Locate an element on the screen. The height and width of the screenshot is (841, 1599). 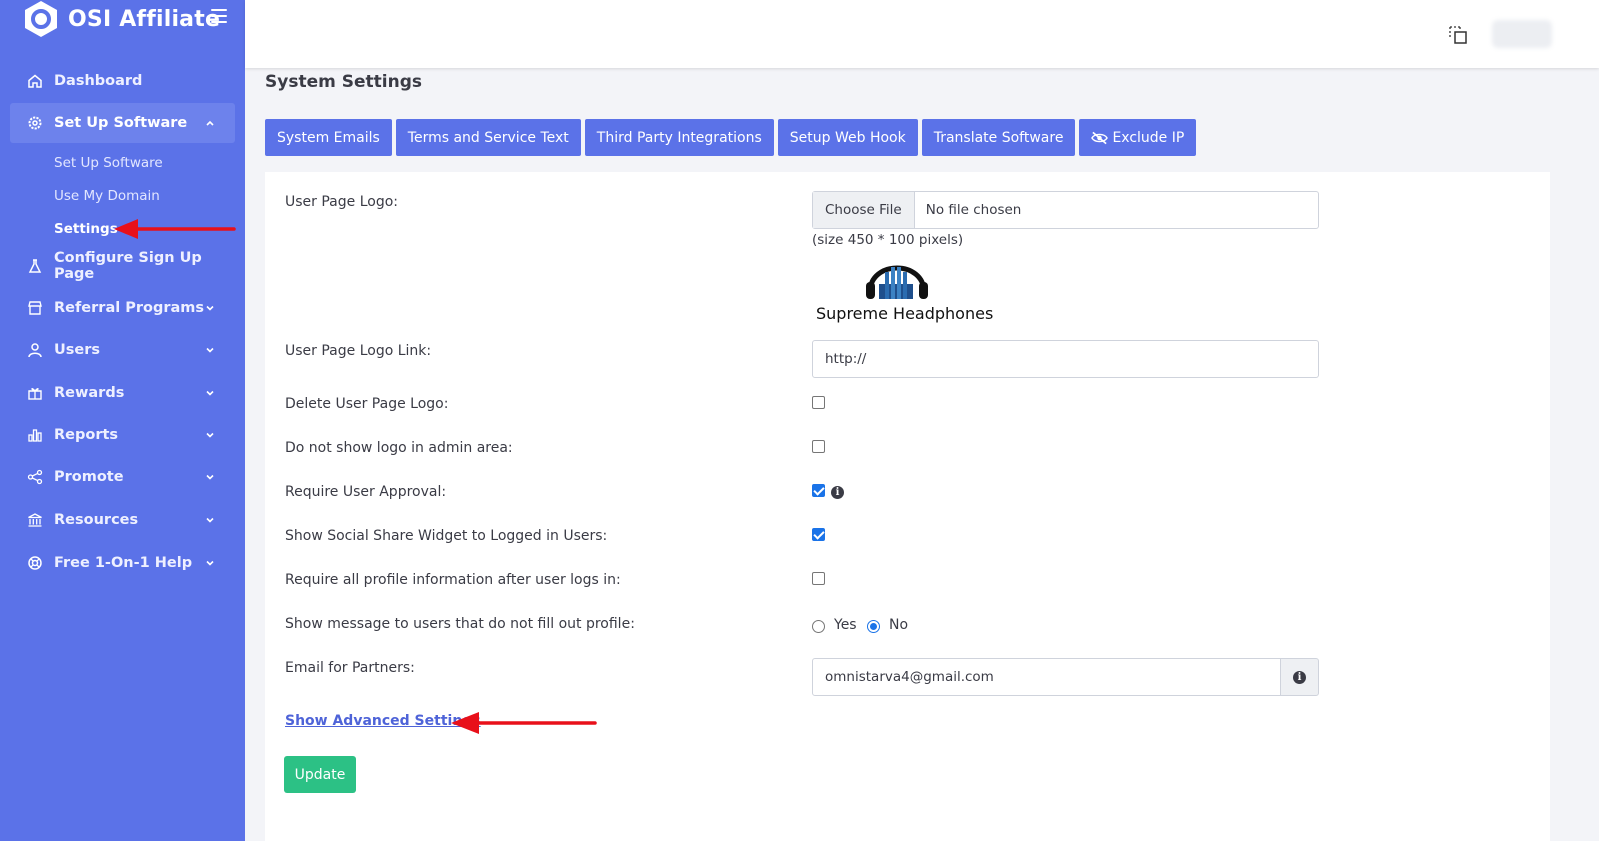
tab-system-emails: System Emails is located at coordinates (328, 137).